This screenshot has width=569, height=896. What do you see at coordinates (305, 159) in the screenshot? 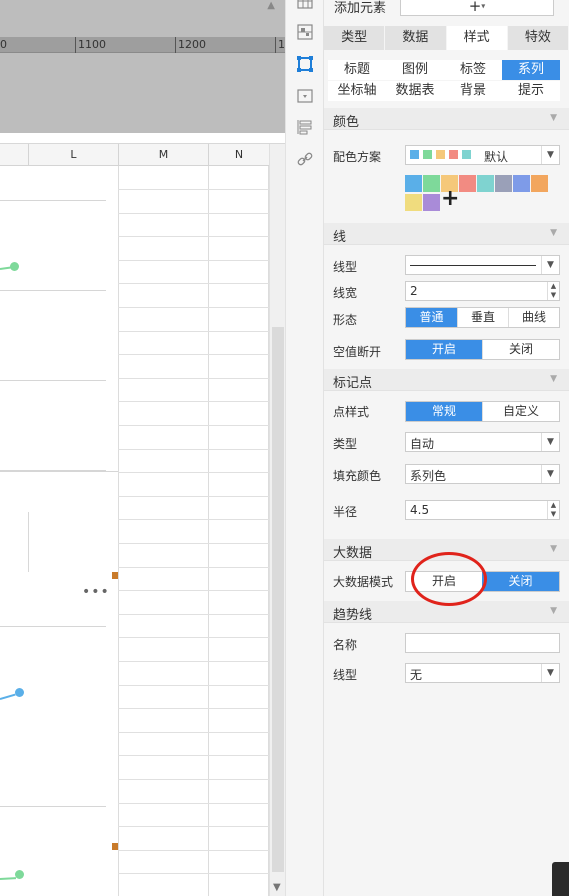
I see `link-icon` at bounding box center [305, 159].